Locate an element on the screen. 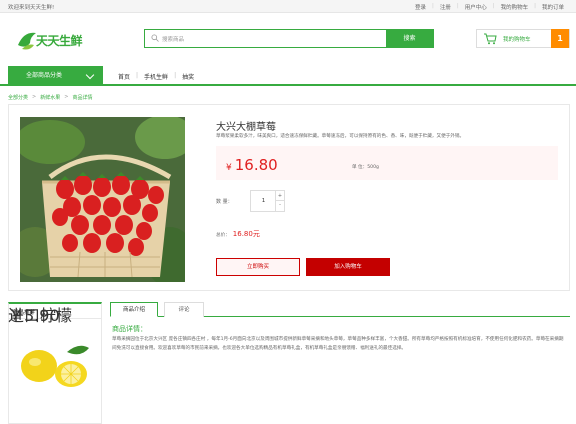  breadcrumb-all: 全部分类 is located at coordinates (18, 97).